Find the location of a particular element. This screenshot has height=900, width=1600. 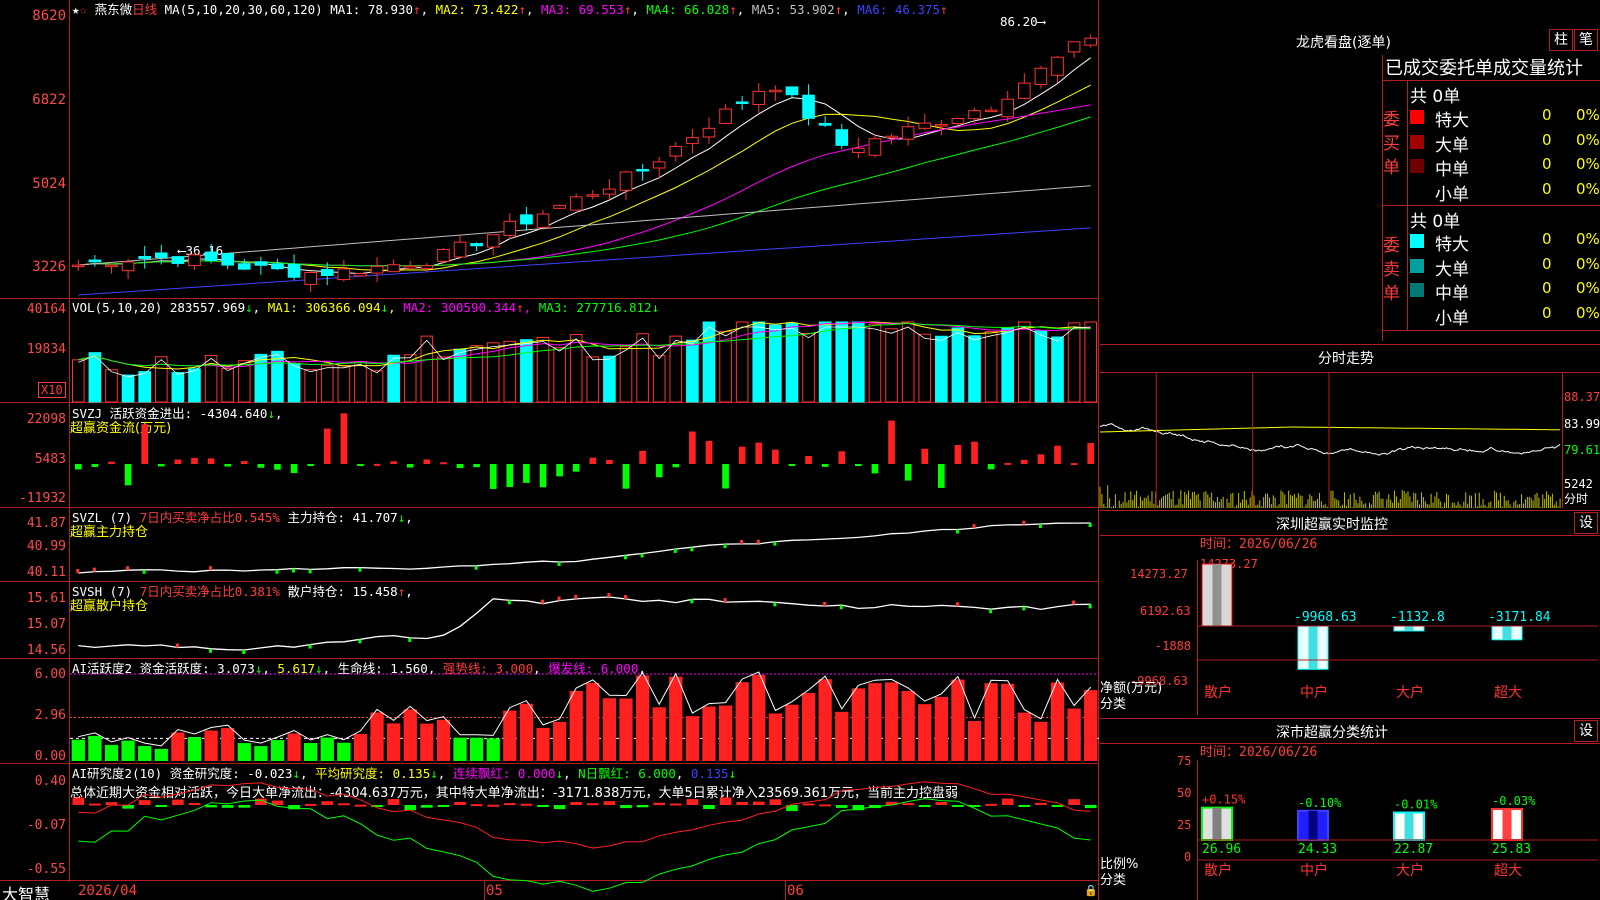

fenshi-unit: 分时 is located at coordinates (1576, 499).